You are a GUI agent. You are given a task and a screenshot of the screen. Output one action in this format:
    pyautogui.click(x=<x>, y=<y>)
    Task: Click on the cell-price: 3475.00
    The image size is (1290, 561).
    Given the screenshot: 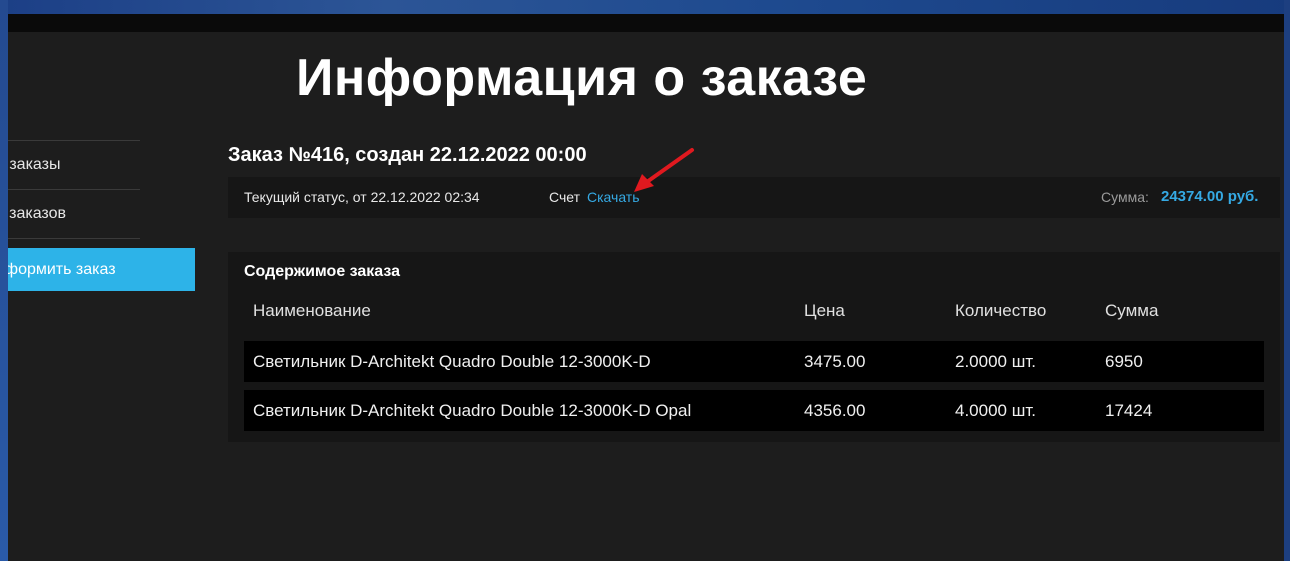 What is the action you would take?
    pyautogui.click(x=835, y=361)
    